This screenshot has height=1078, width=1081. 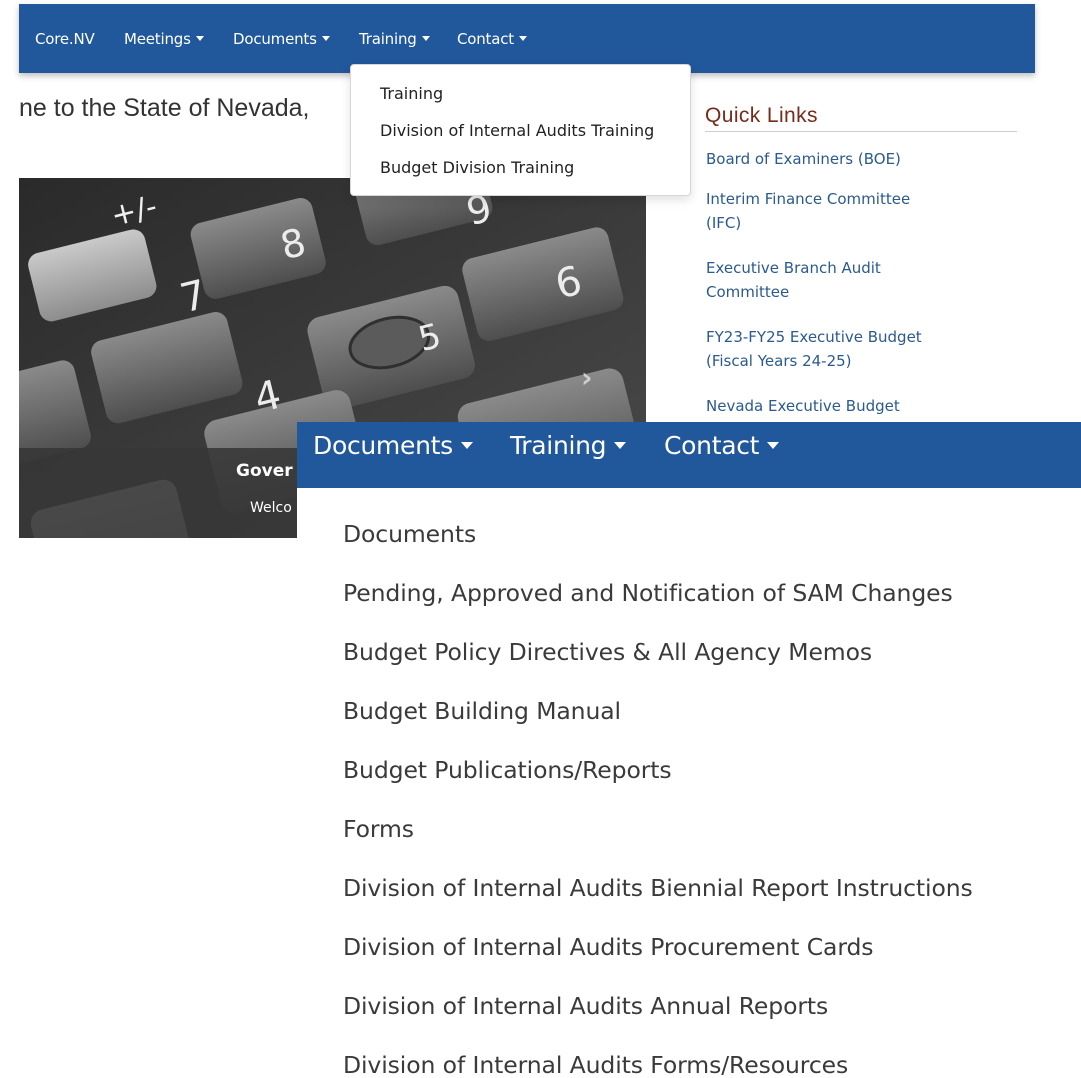 I want to click on zoom-nav-documents-label: Documents, so click(x=383, y=445).